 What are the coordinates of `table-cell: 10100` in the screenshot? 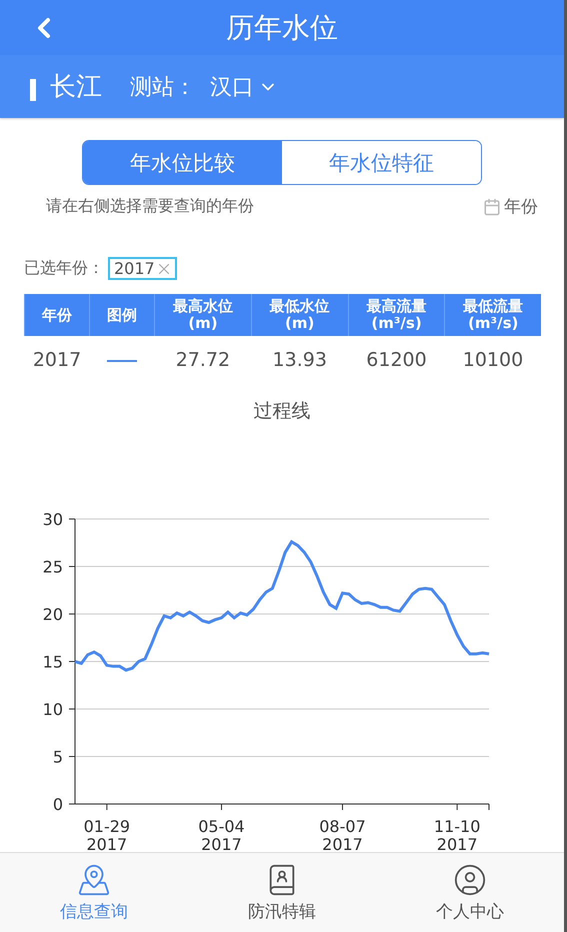 It's located at (492, 360).